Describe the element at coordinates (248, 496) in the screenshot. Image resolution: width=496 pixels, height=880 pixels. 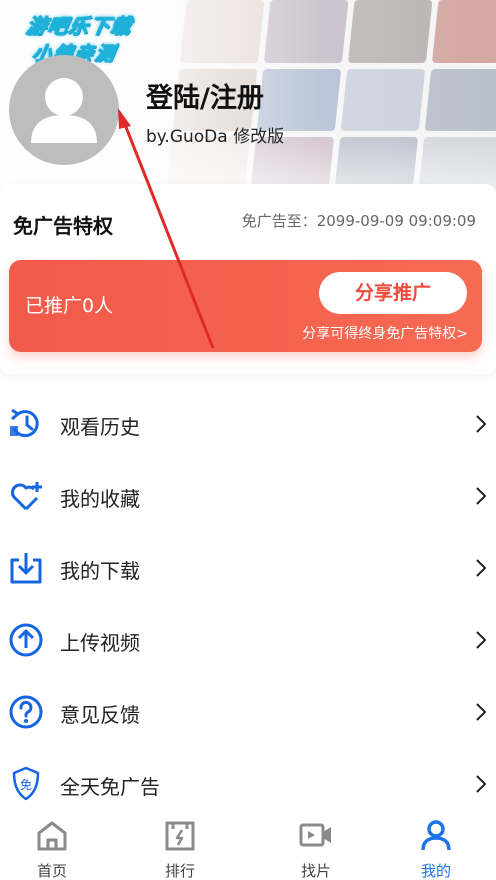
I see `menu-item-favorites: 我的收藏` at that location.